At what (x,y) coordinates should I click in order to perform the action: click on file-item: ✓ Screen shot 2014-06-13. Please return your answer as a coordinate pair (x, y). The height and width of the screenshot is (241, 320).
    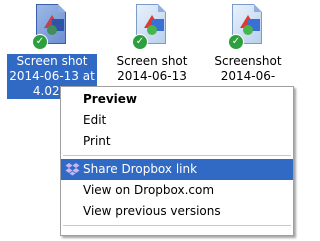
    Looking at the image, I should click on (152, 42).